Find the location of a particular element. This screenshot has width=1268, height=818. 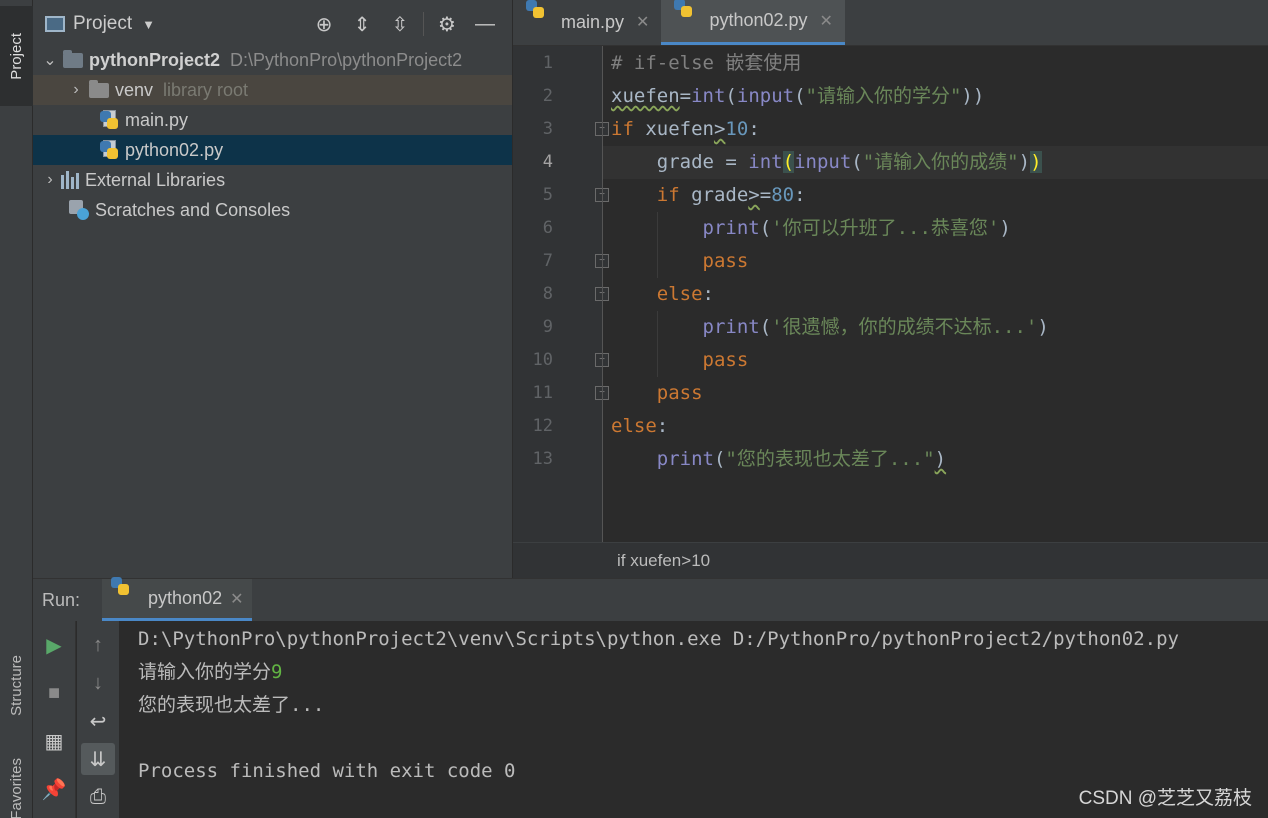

run-tab-python02: python02 ✕ is located at coordinates (177, 598).